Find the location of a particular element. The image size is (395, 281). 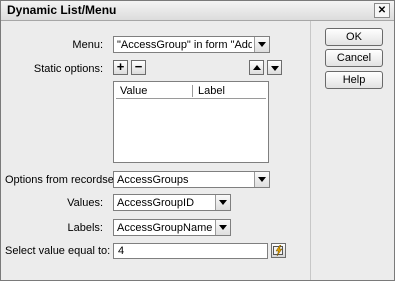

ok-button: OK is located at coordinates (354, 37).